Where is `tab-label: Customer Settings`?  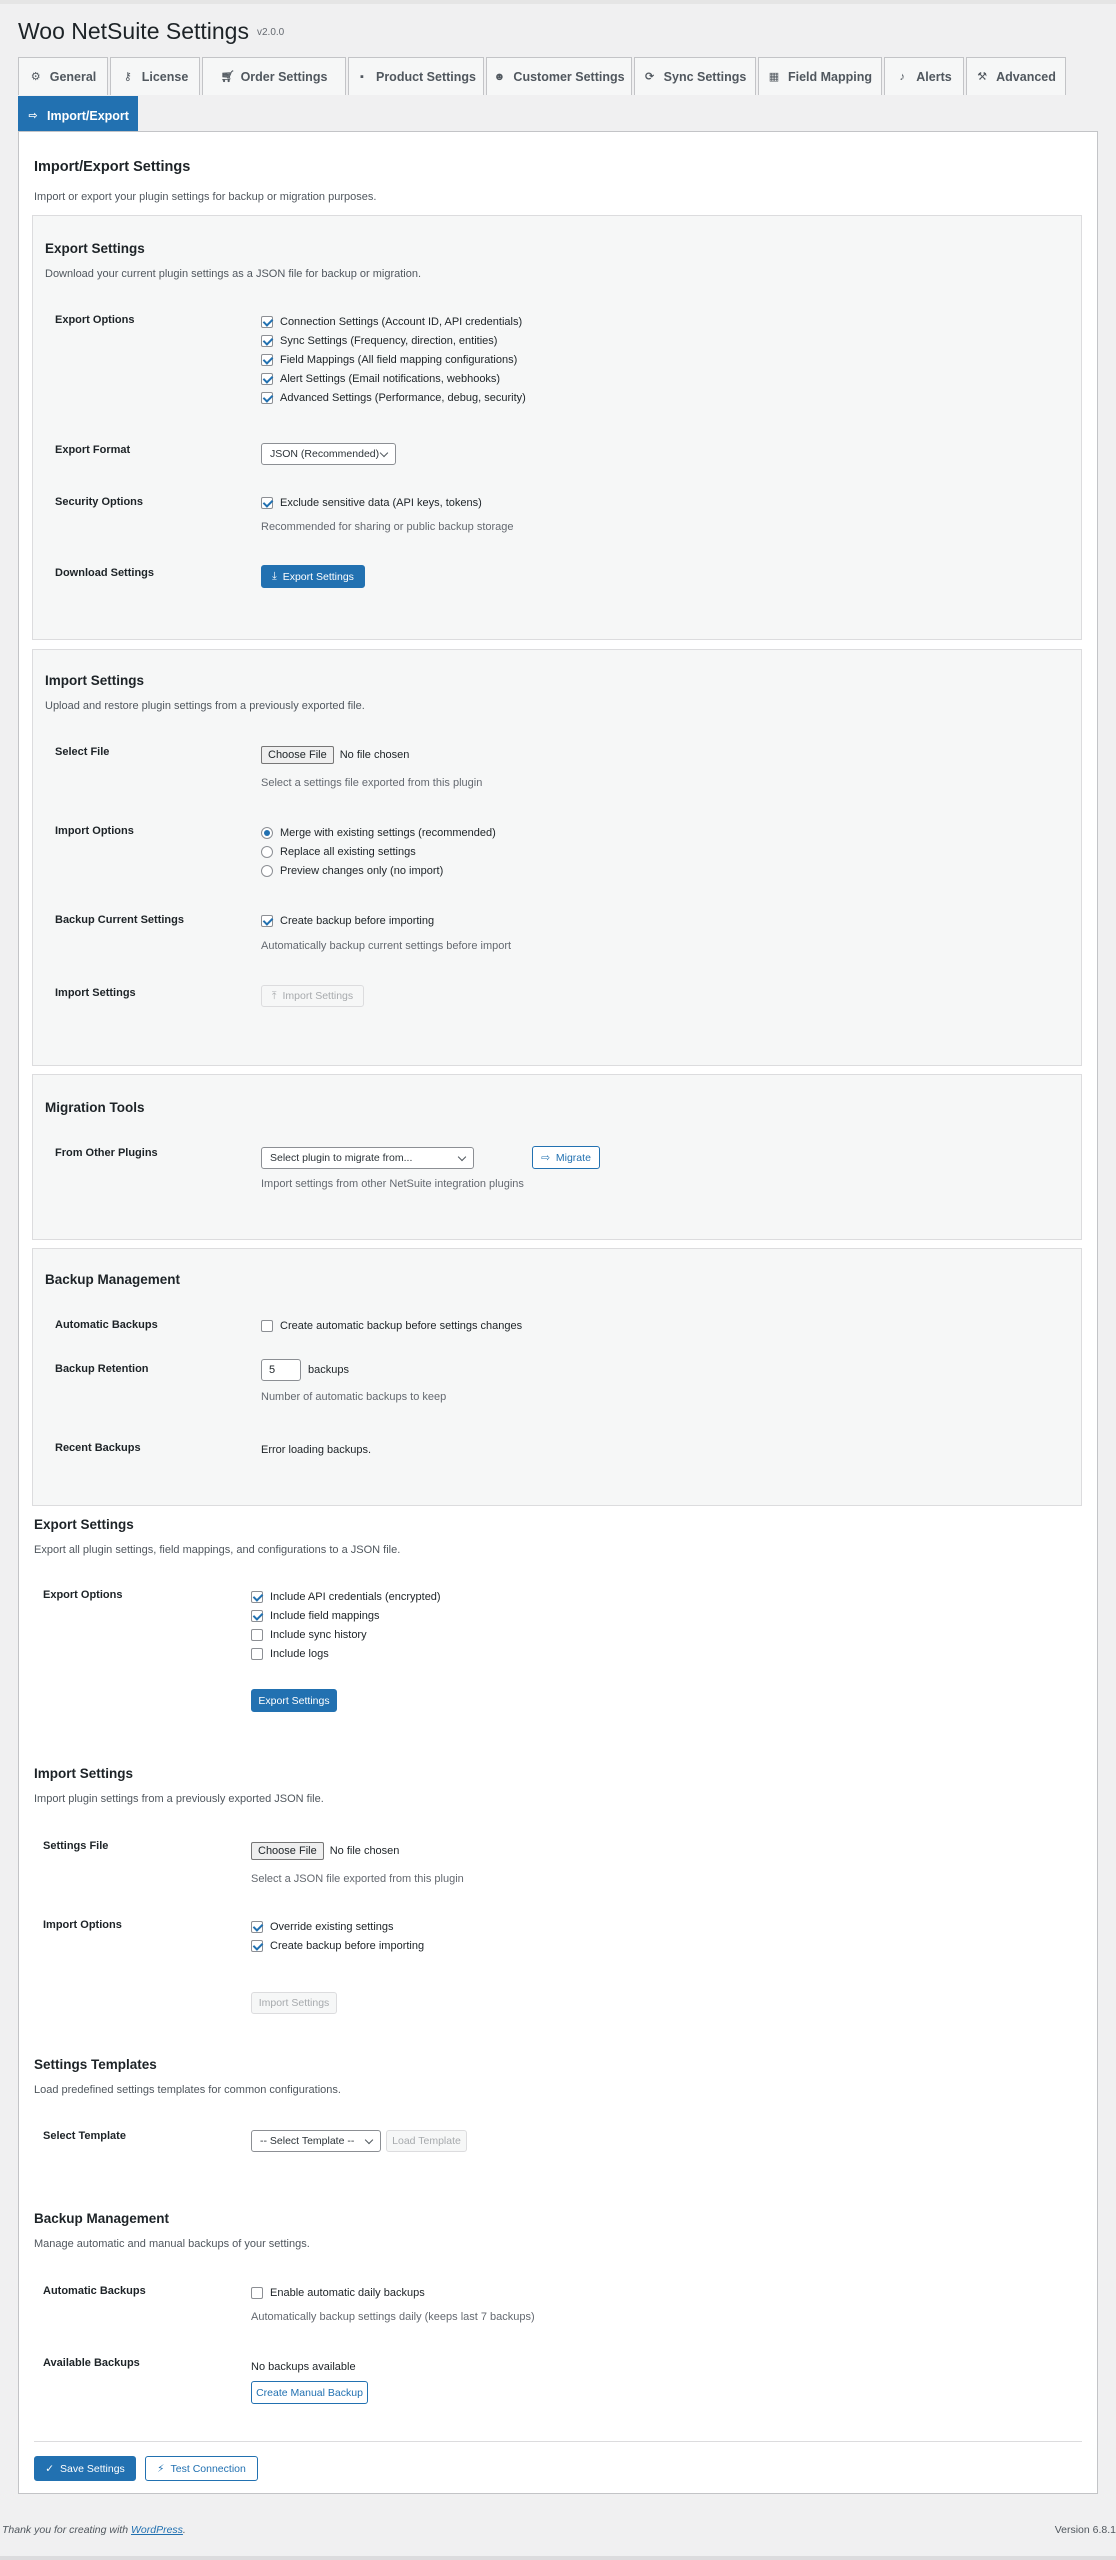 tab-label: Customer Settings is located at coordinates (569, 76).